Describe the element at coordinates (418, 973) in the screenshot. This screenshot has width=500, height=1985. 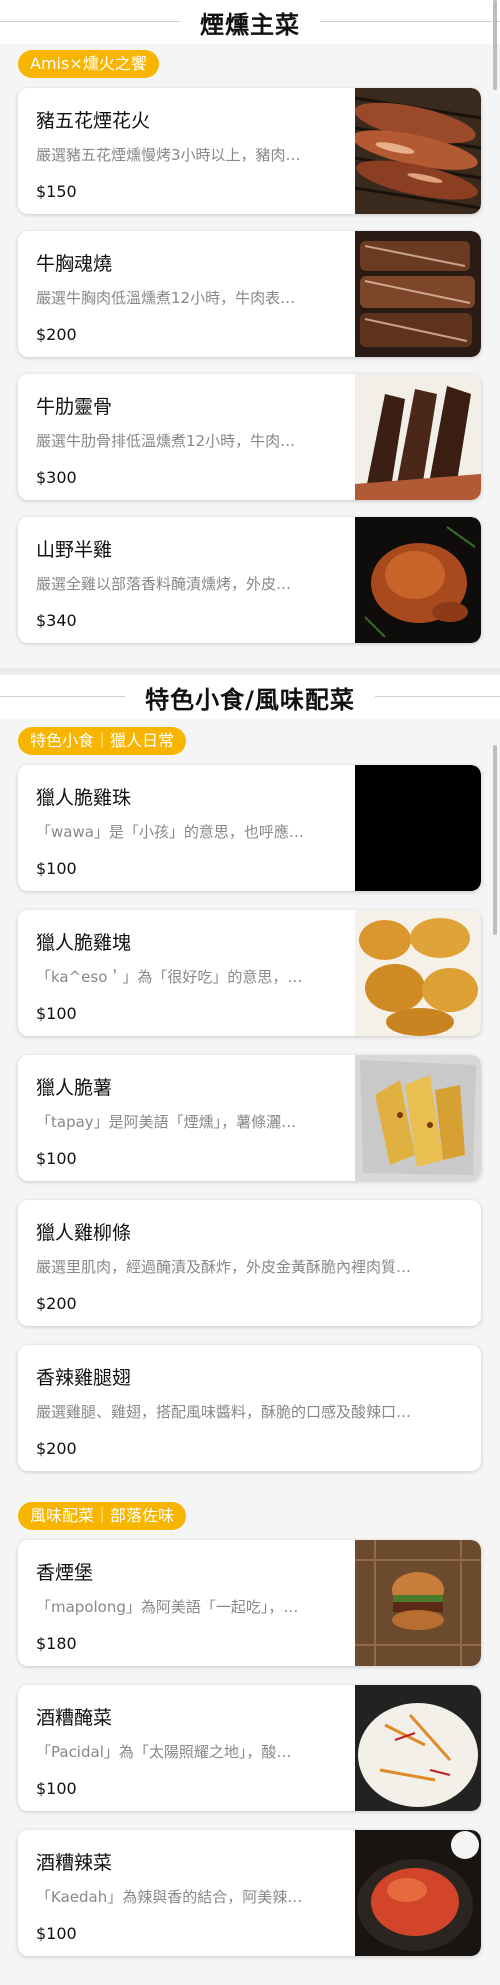
I see `nuggets-photo` at that location.